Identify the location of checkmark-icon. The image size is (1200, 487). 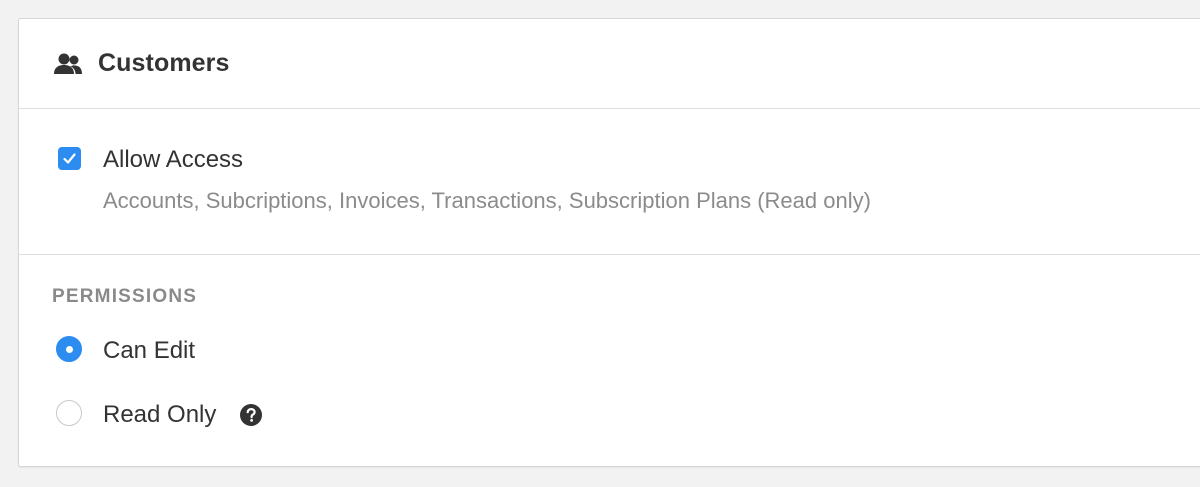
(69, 158).